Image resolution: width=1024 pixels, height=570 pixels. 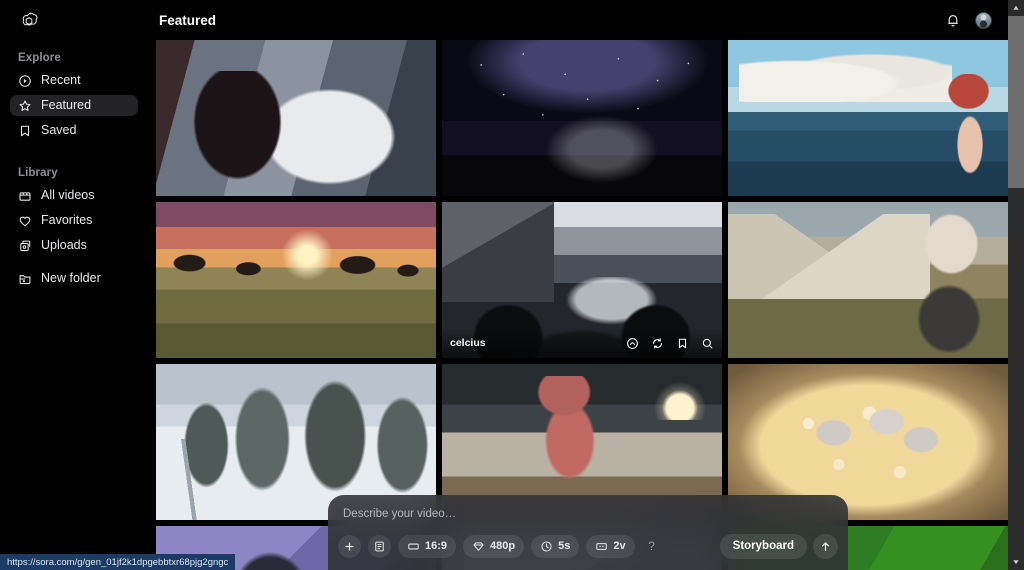 What do you see at coordinates (578, 20) in the screenshot?
I see `top-bar: Featured` at bounding box center [578, 20].